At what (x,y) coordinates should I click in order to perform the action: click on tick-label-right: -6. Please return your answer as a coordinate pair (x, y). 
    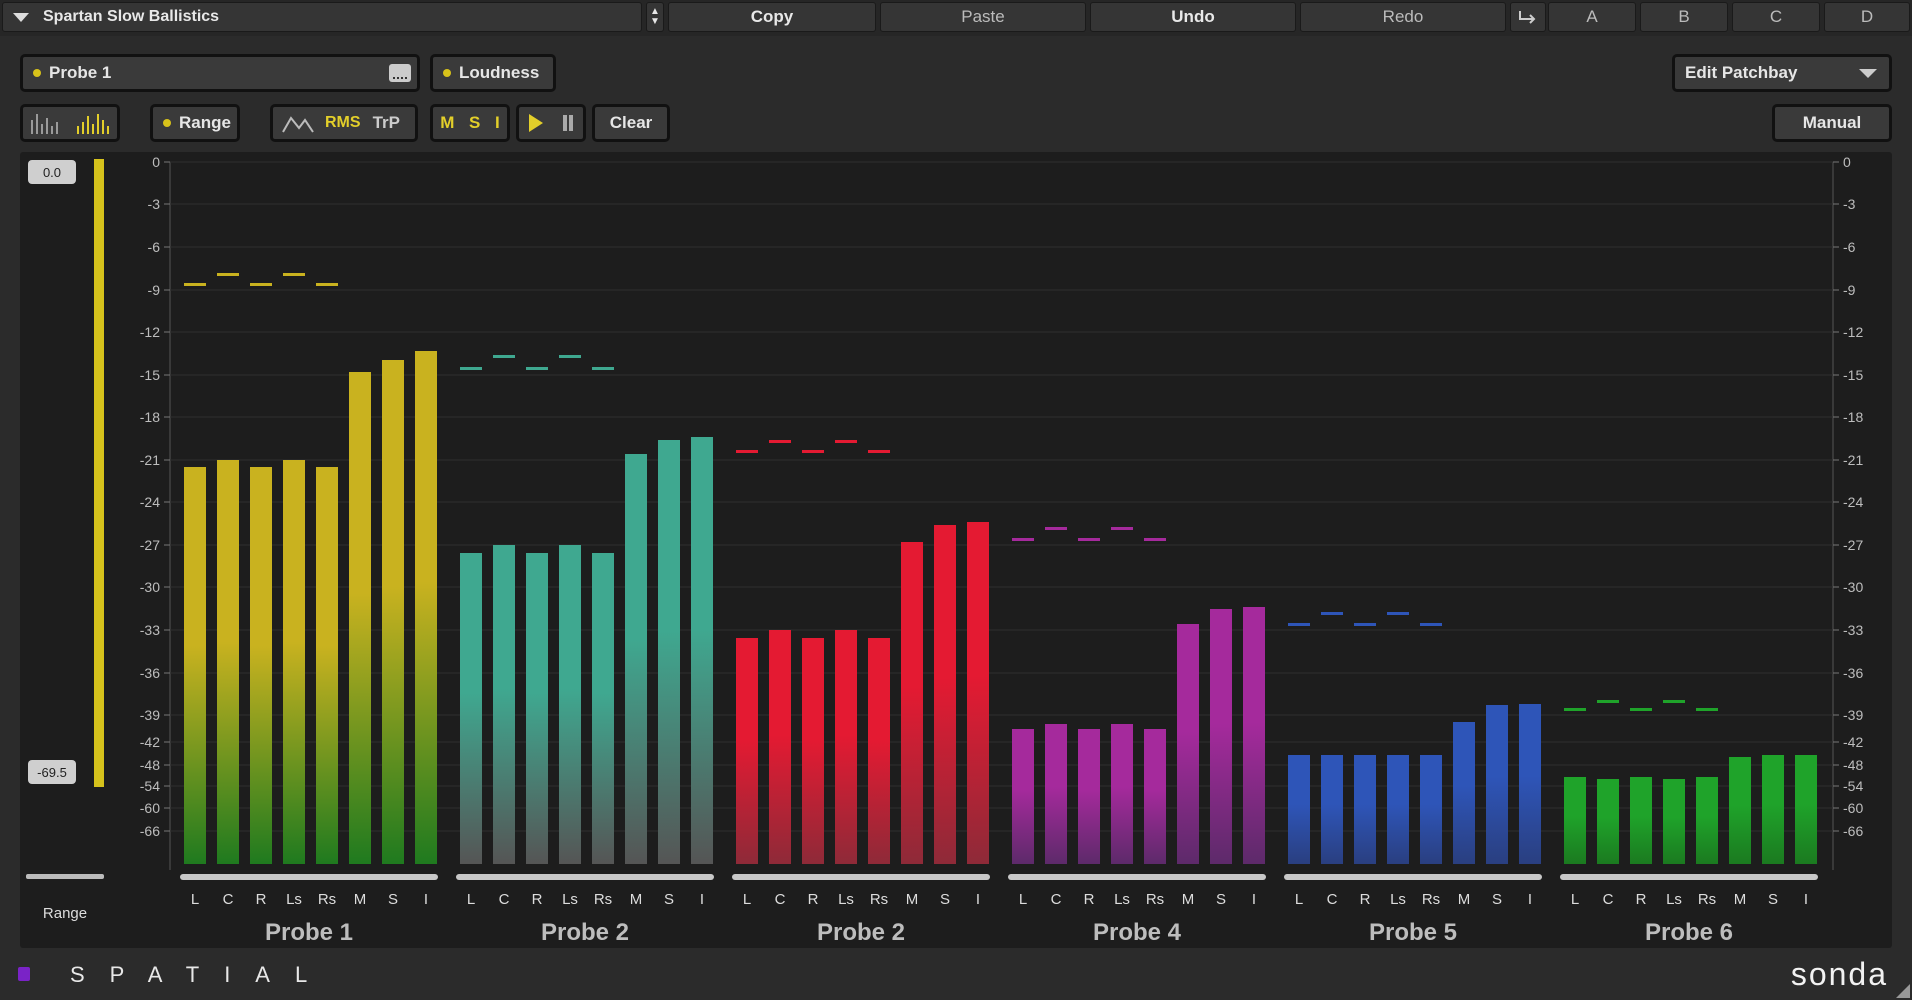
    Looking at the image, I should click on (1849, 247).